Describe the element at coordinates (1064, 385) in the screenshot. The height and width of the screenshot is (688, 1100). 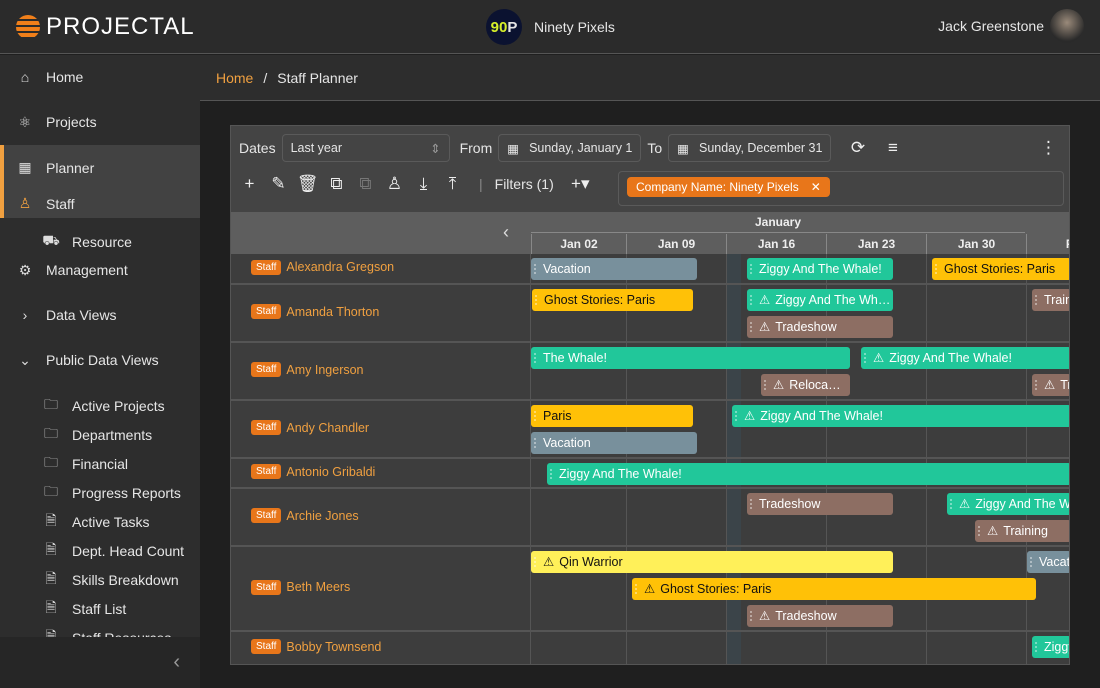
I see `booking-label: Tr` at that location.